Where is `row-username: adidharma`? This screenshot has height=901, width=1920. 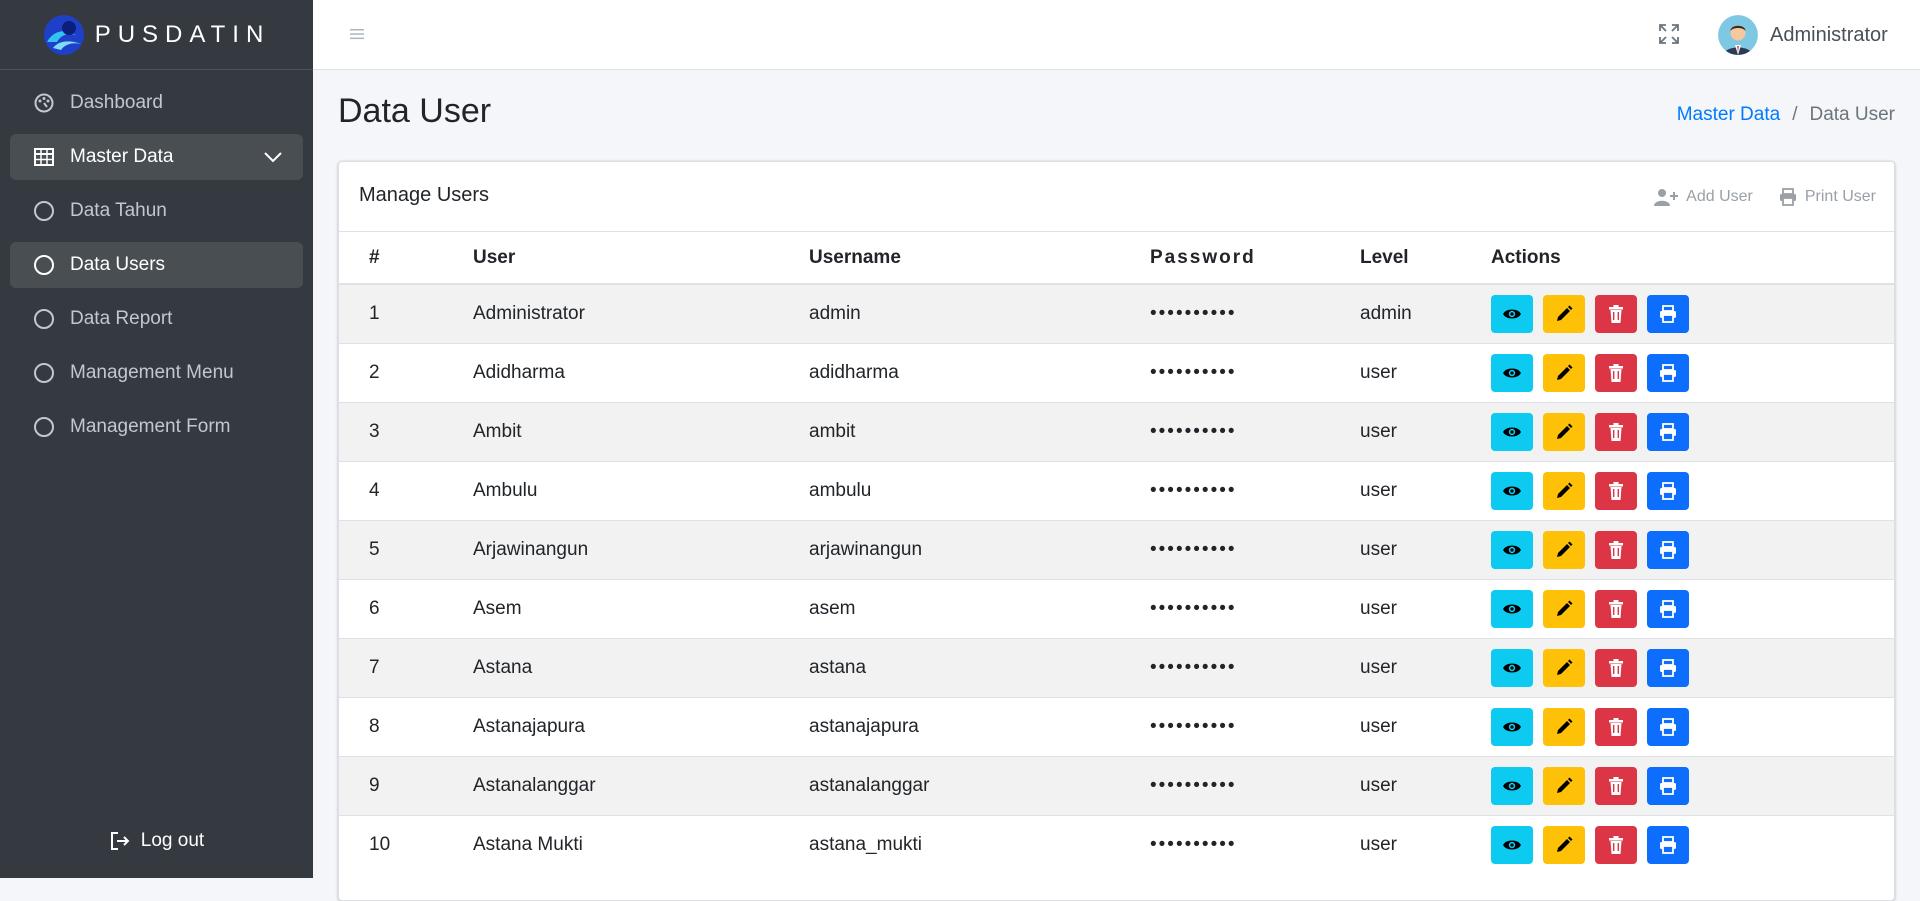
row-username: adidharma is located at coordinates (979, 372).